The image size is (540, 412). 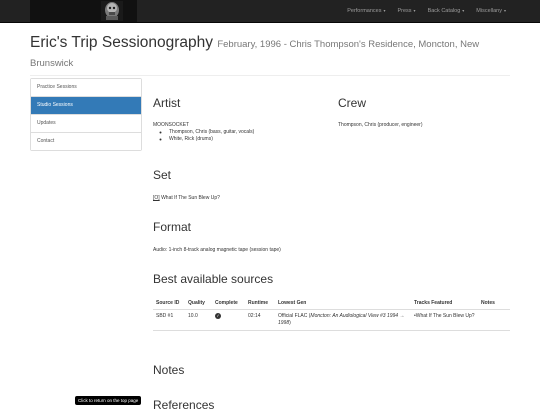 What do you see at coordinates (171, 125) in the screenshot?
I see `band-name: MOONSOCKET` at bounding box center [171, 125].